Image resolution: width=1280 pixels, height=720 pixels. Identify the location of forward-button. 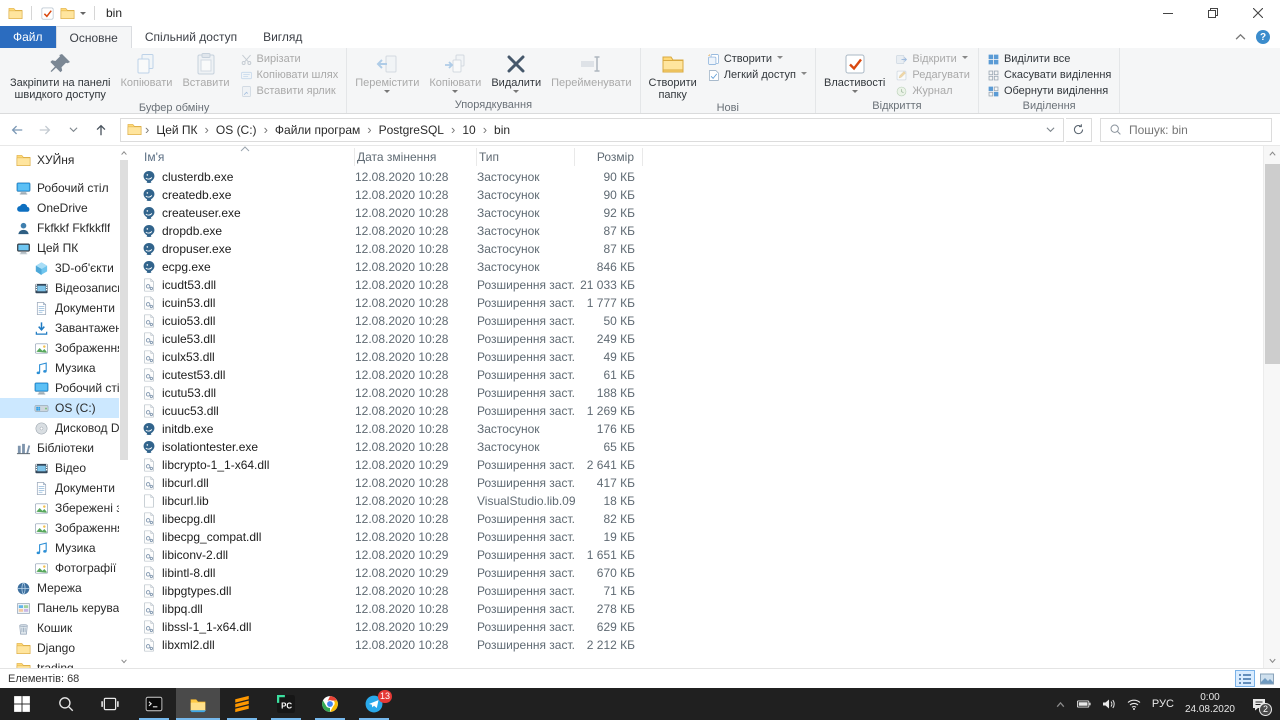
(45, 130).